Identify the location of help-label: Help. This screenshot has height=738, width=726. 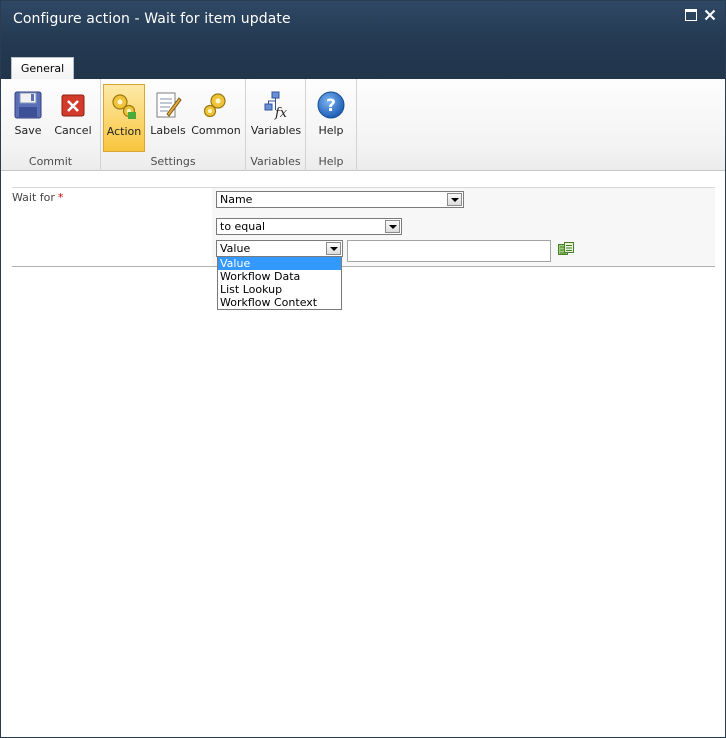
(331, 130).